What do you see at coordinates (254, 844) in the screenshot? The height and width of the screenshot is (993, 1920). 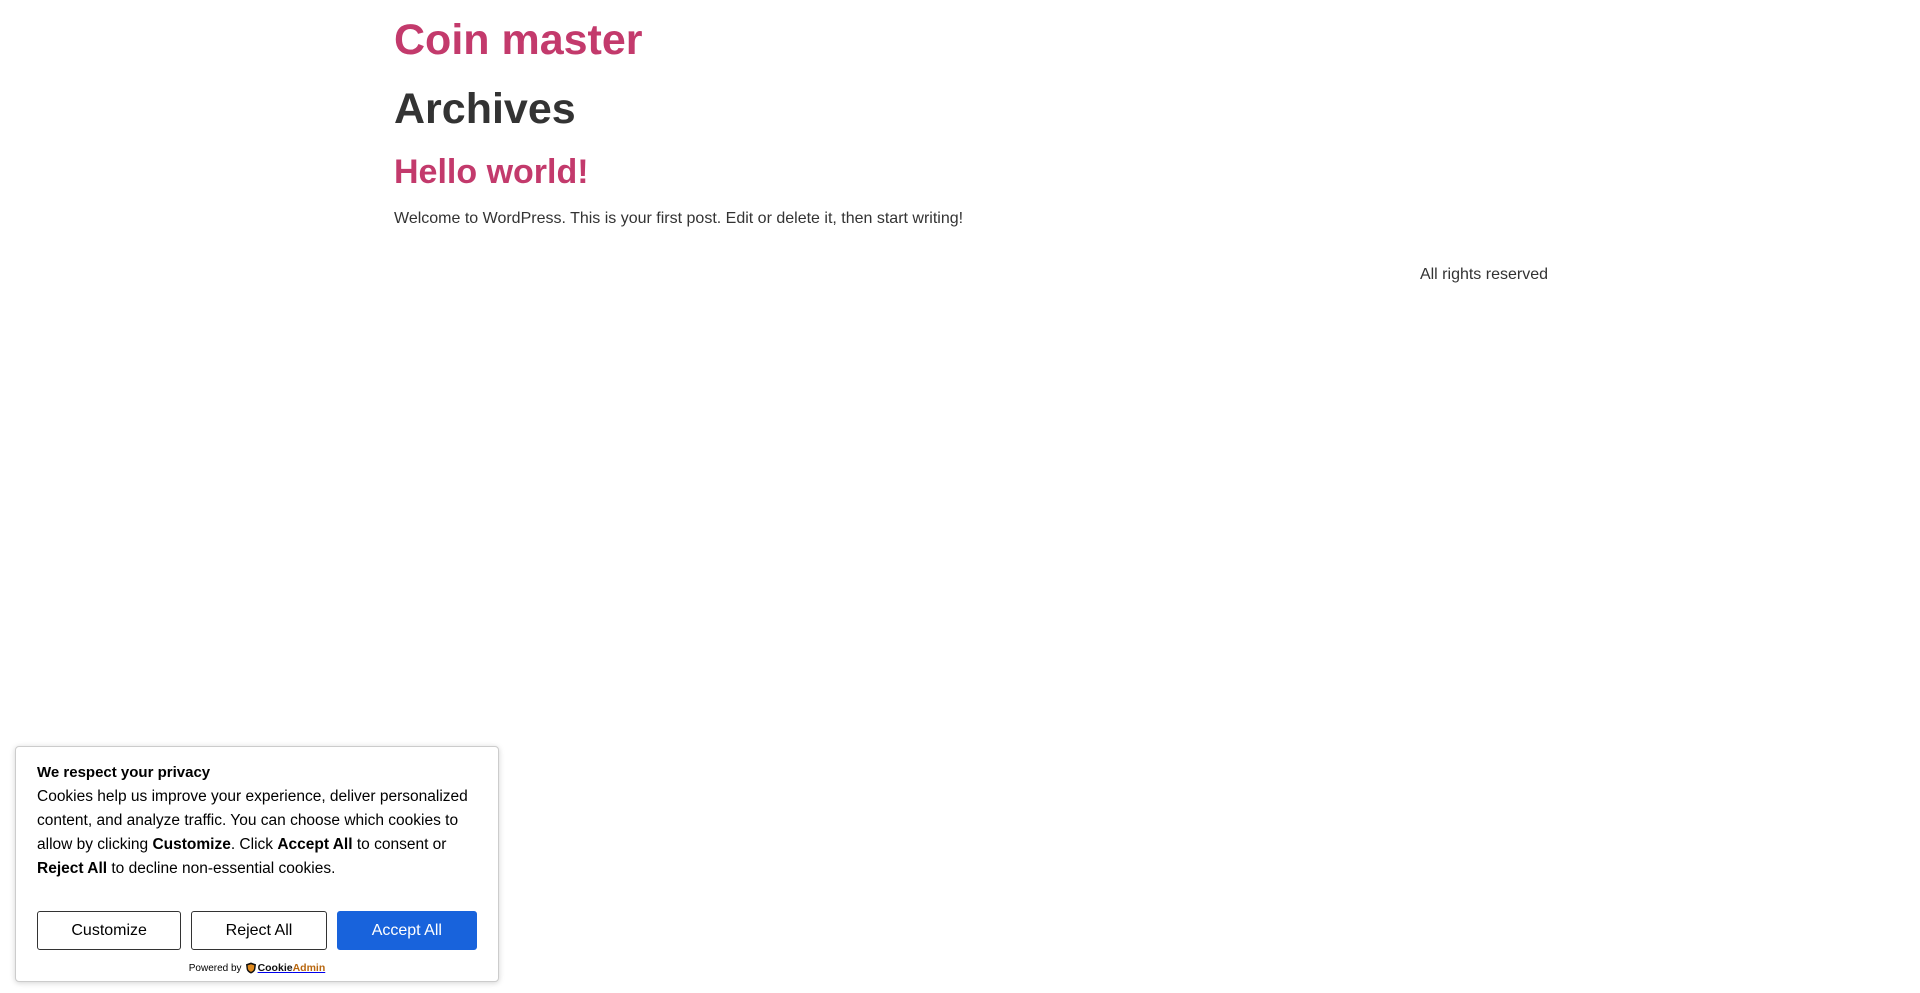 I see `cookie-body-text: . Click` at bounding box center [254, 844].